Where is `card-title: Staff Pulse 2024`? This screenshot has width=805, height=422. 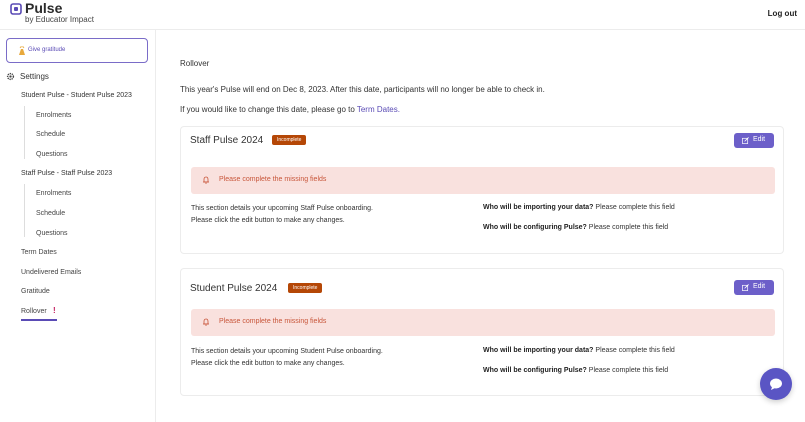
card-title: Staff Pulse 2024 is located at coordinates (227, 140).